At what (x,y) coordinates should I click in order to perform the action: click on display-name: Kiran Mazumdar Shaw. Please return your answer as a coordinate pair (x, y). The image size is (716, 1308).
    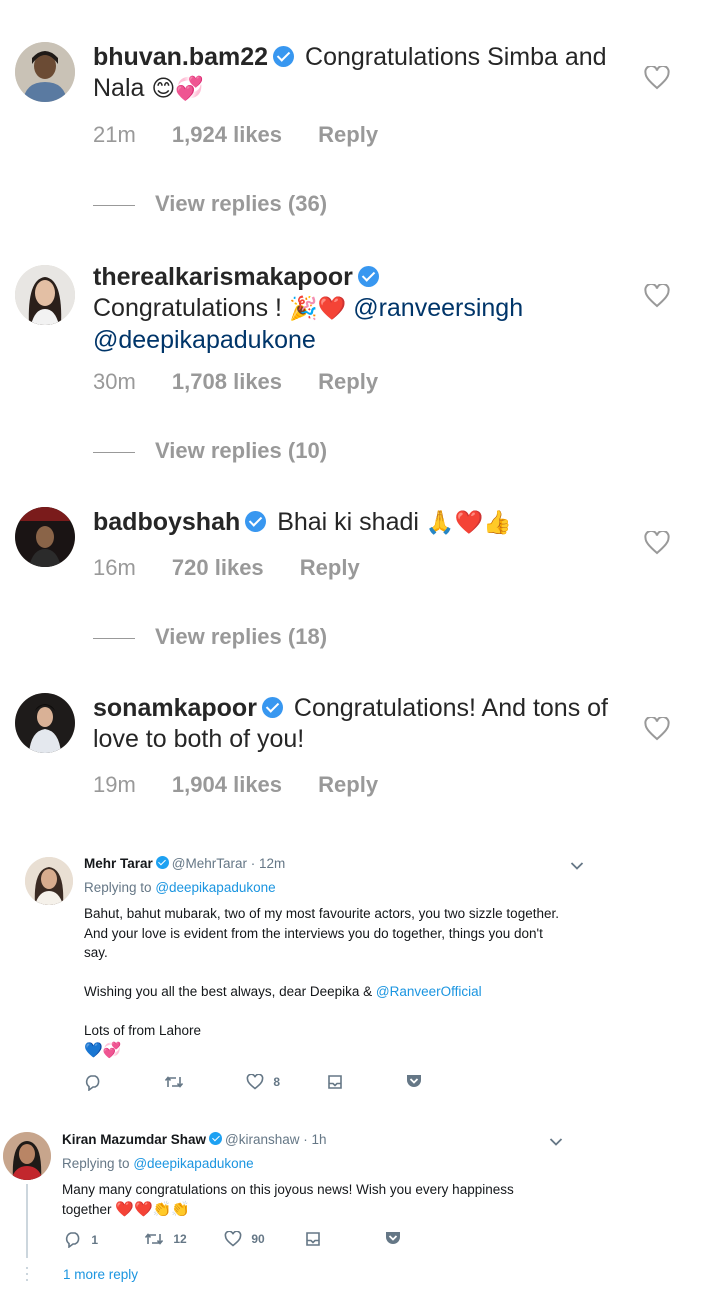
    Looking at the image, I should click on (134, 1139).